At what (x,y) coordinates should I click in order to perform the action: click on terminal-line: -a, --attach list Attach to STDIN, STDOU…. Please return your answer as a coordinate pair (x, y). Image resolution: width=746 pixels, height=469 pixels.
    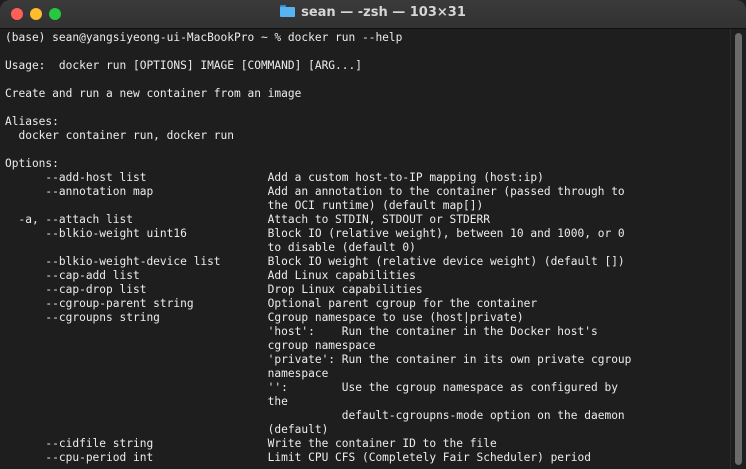
    Looking at the image, I should click on (247, 219).